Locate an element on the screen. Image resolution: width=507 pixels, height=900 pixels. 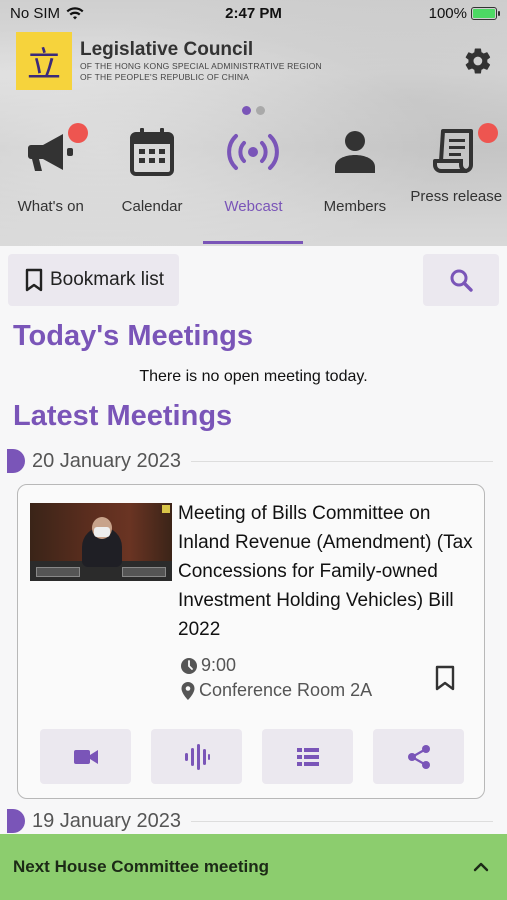
press-release-icon is located at coordinates (453, 151).